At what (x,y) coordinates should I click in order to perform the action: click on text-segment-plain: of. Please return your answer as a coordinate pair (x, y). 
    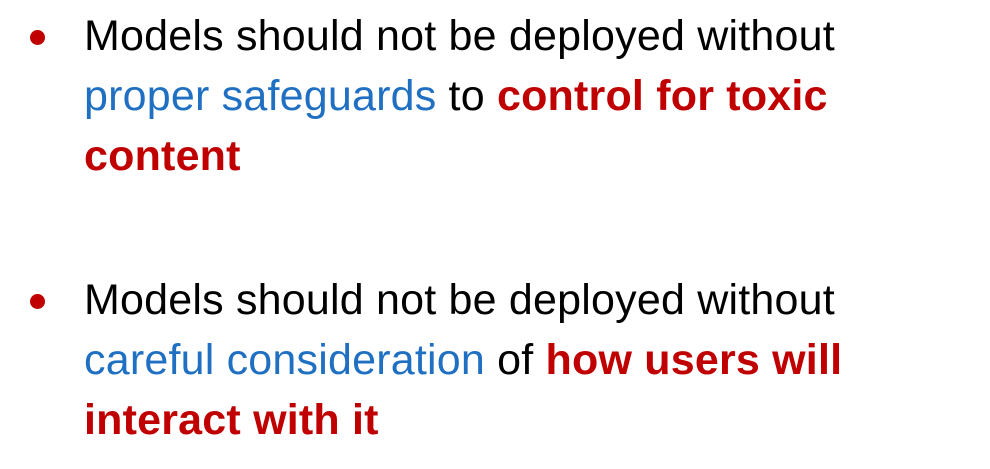
    Looking at the image, I should click on (515, 360).